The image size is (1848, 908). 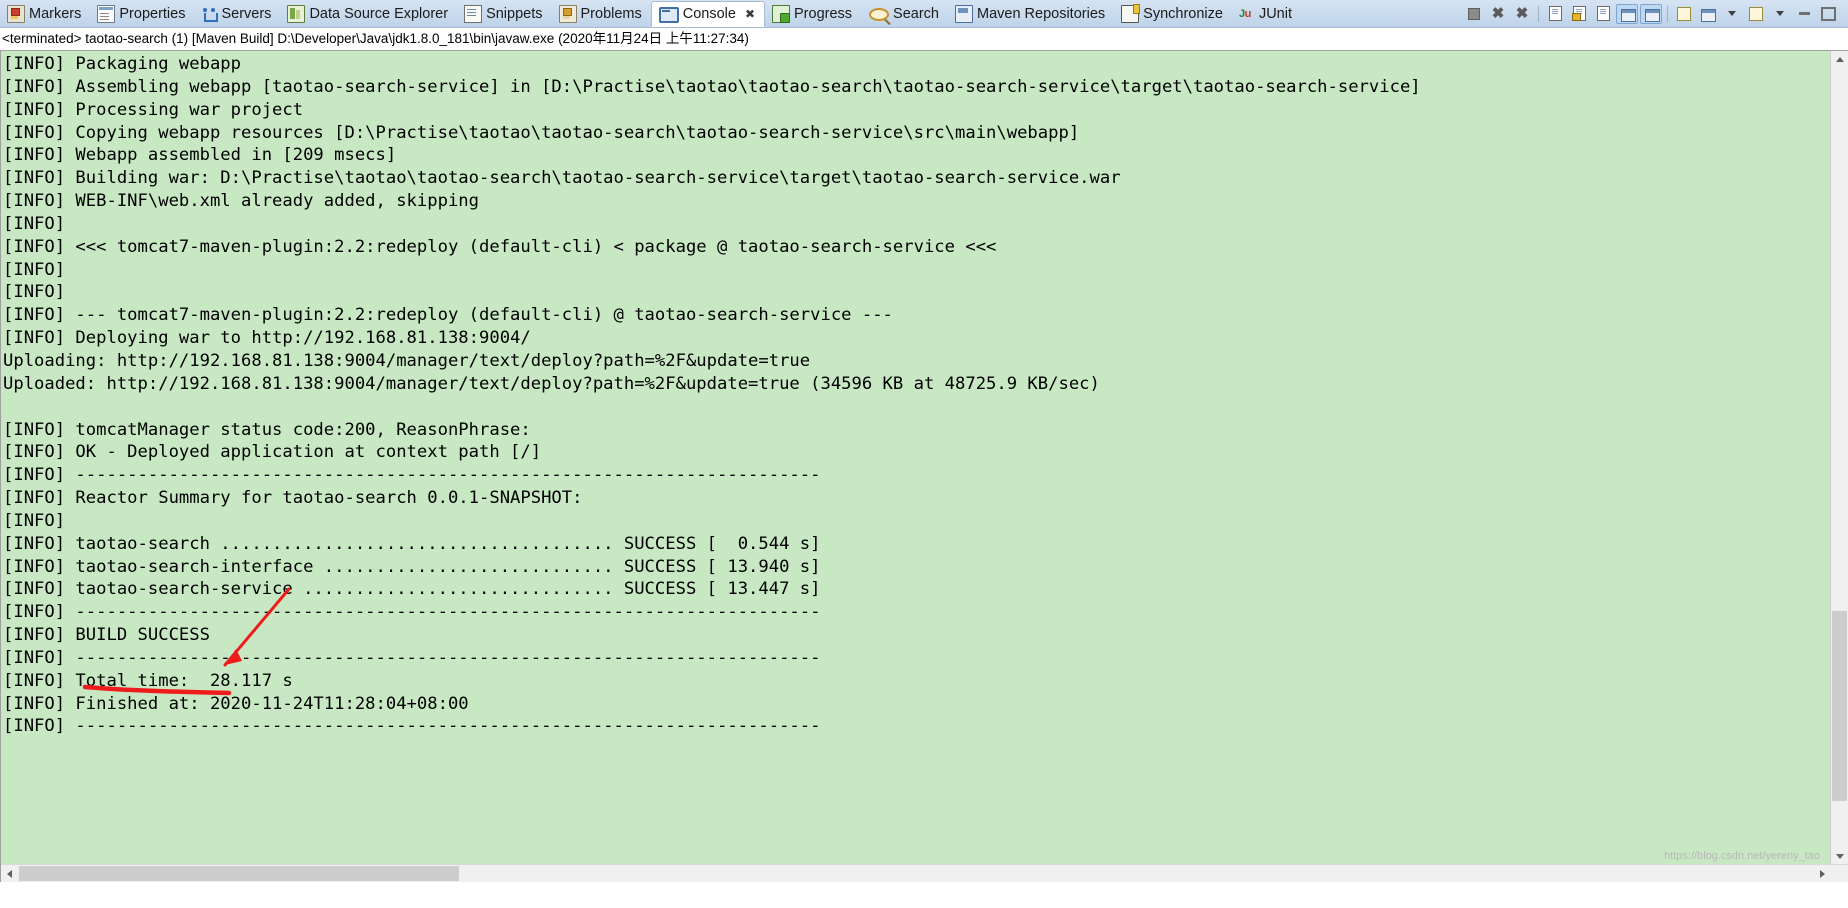 What do you see at coordinates (1839, 59) in the screenshot?
I see `scroll-up-icon` at bounding box center [1839, 59].